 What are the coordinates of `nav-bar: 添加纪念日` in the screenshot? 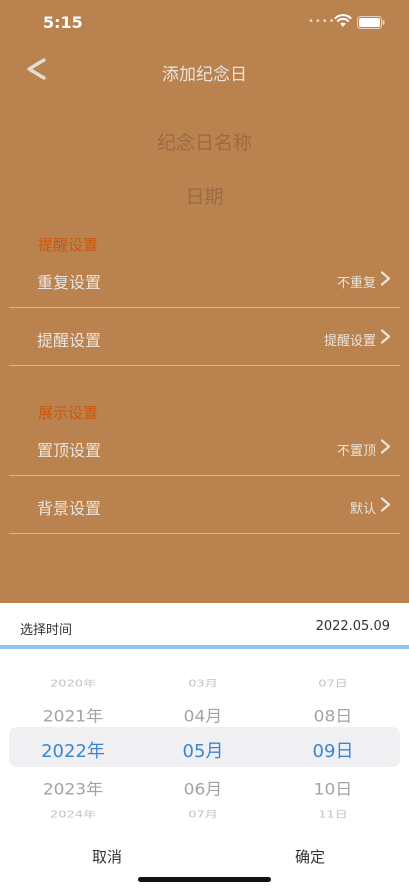 It's located at (204, 70).